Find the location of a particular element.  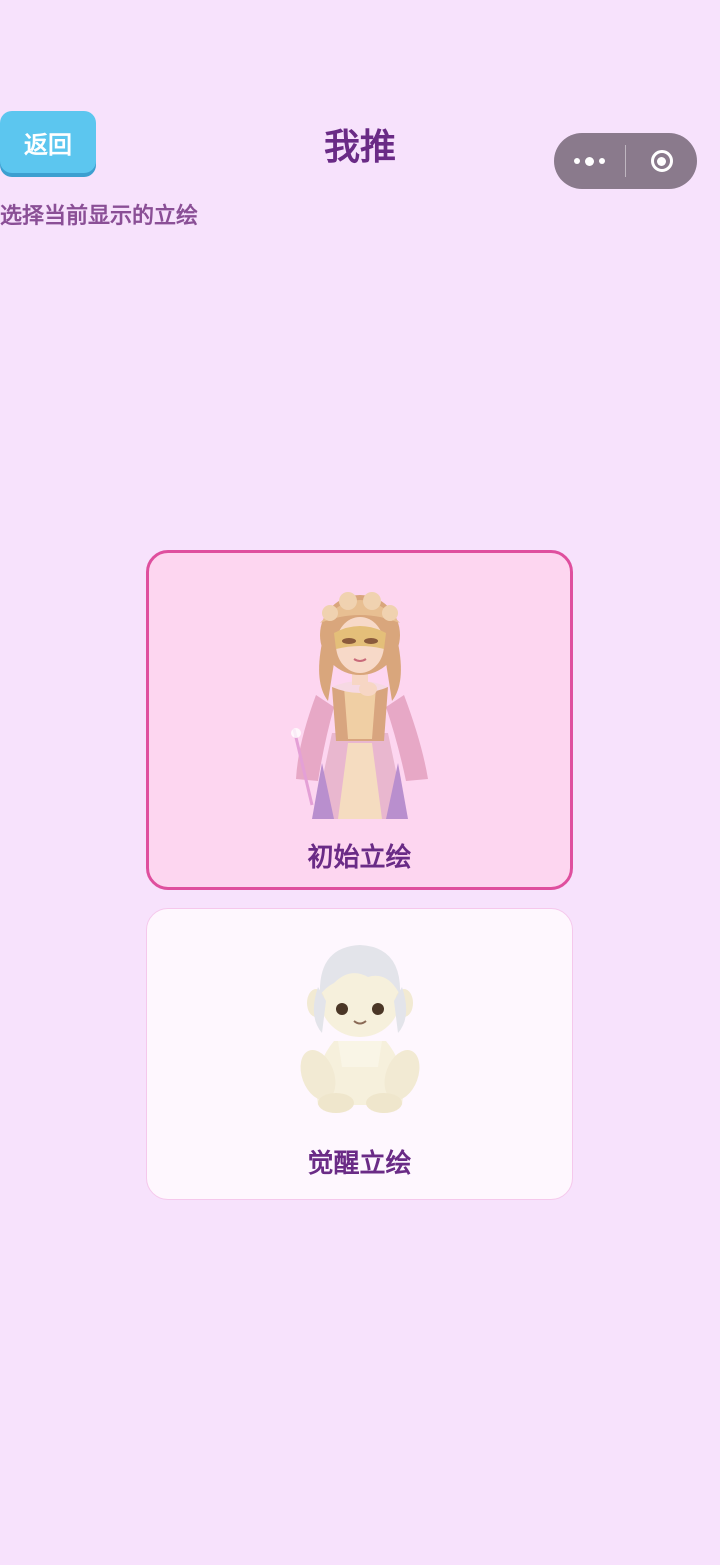

more-dots-icon is located at coordinates (589, 161).